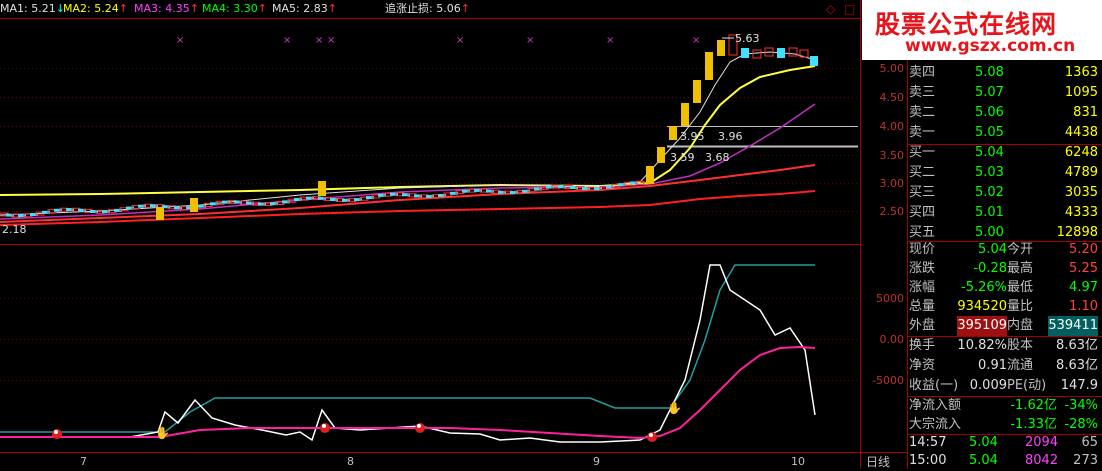 Image resolution: width=1102 pixels, height=471 pixels. What do you see at coordinates (304, 8) in the screenshot?
I see `ma-legend-item: MA5: 2.83↑` at bounding box center [304, 8].